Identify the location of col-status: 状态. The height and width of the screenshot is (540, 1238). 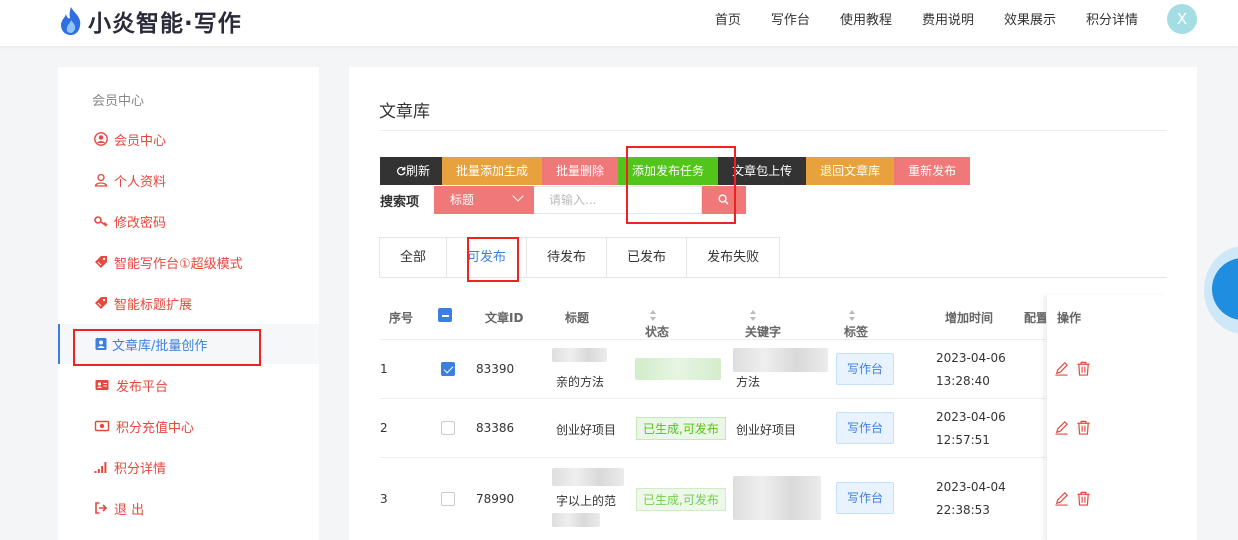
(657, 324).